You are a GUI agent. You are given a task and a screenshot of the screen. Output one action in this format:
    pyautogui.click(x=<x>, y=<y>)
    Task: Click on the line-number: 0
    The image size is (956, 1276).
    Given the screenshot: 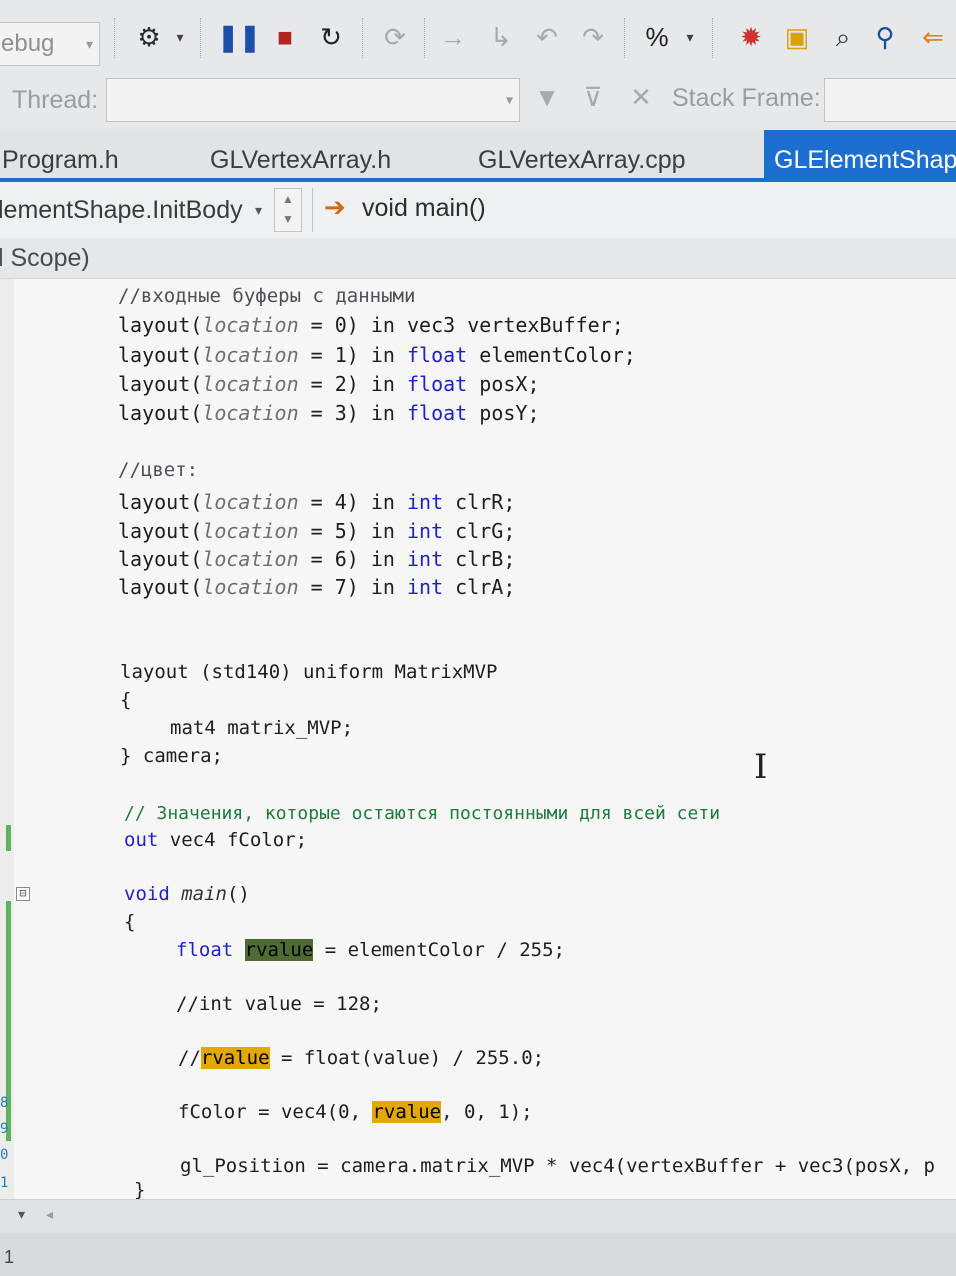 What is the action you would take?
    pyautogui.click(x=4, y=1155)
    